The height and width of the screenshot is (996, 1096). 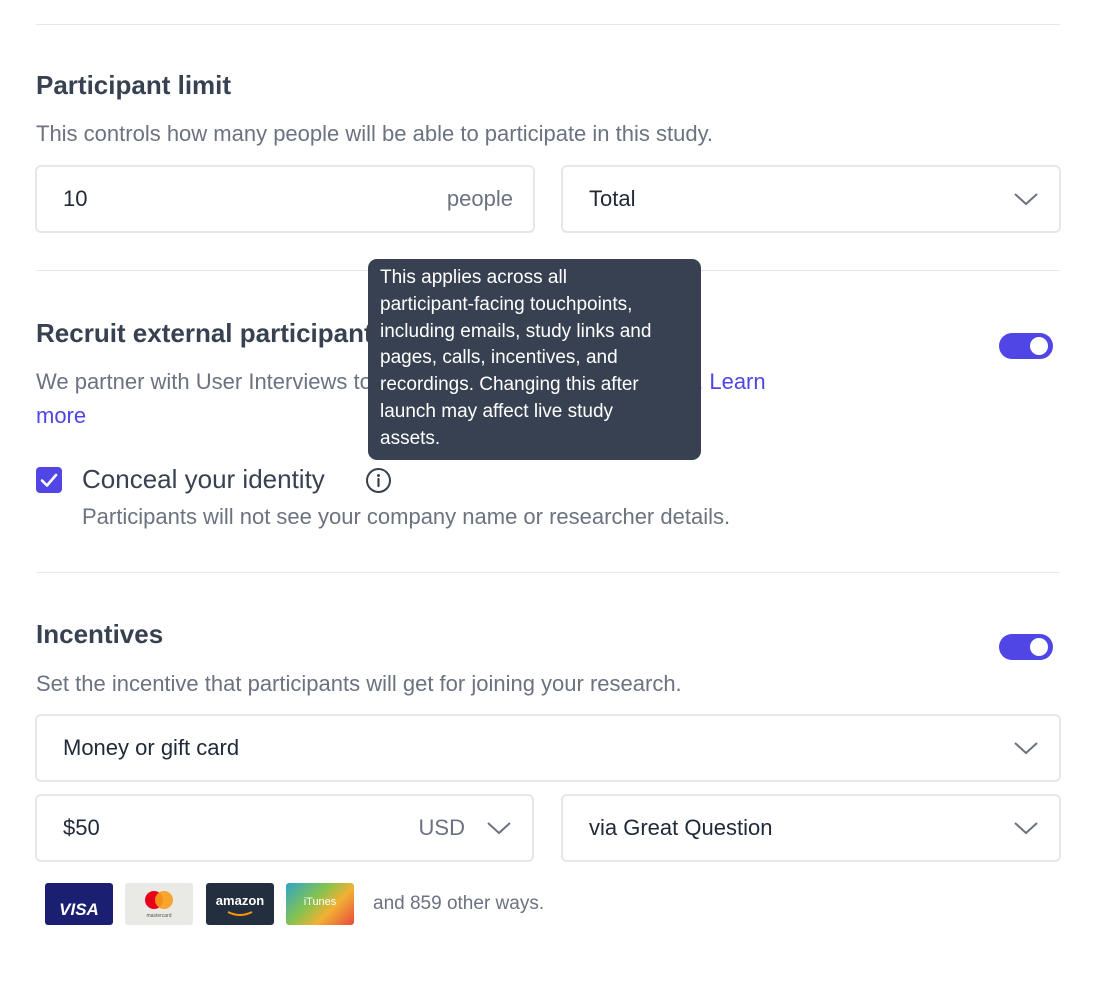 I want to click on incentive-amount-value: $50, so click(x=81, y=827).